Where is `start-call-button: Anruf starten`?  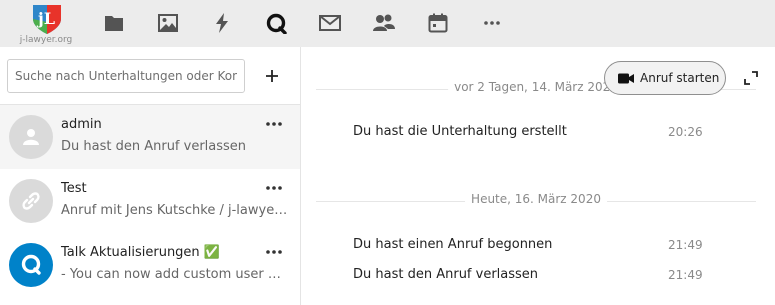
start-call-button: Anruf starten is located at coordinates (665, 78).